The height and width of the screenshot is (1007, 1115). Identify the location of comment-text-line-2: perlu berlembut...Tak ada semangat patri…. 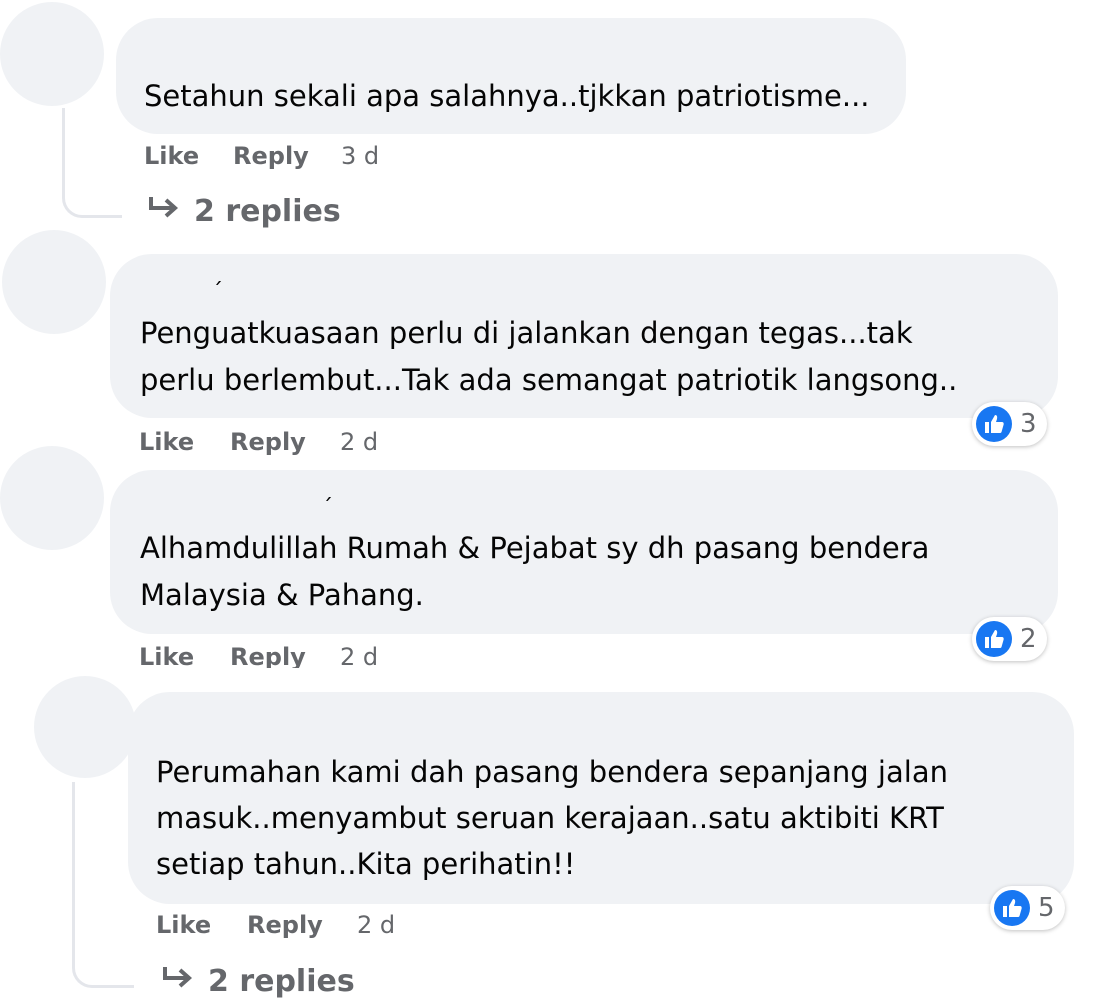
(549, 380).